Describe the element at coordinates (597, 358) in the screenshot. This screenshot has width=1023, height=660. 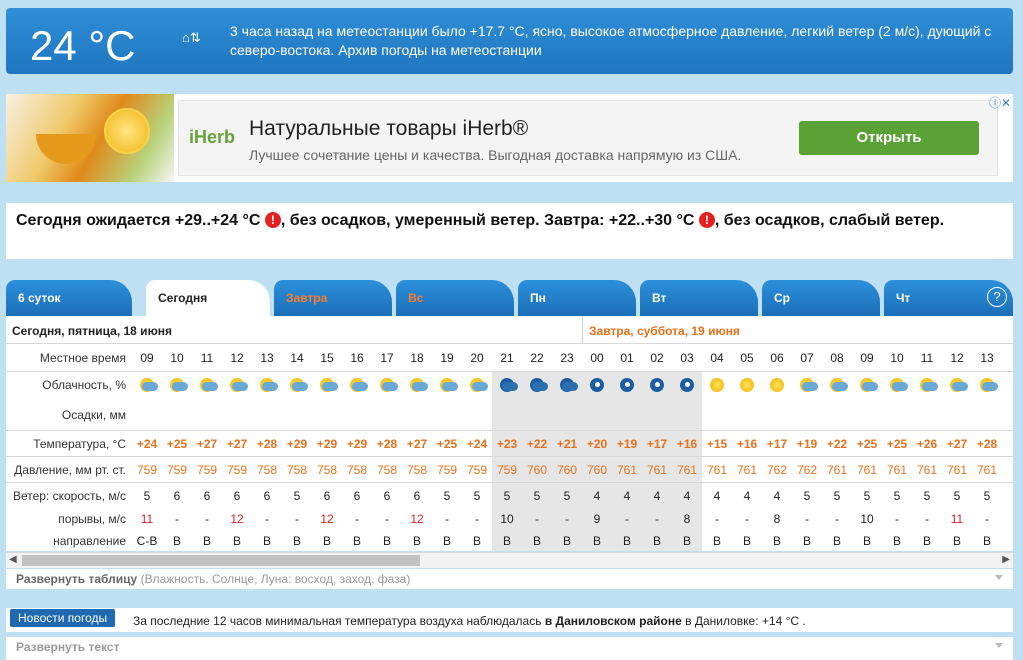
I see `hour-cell: 00` at that location.